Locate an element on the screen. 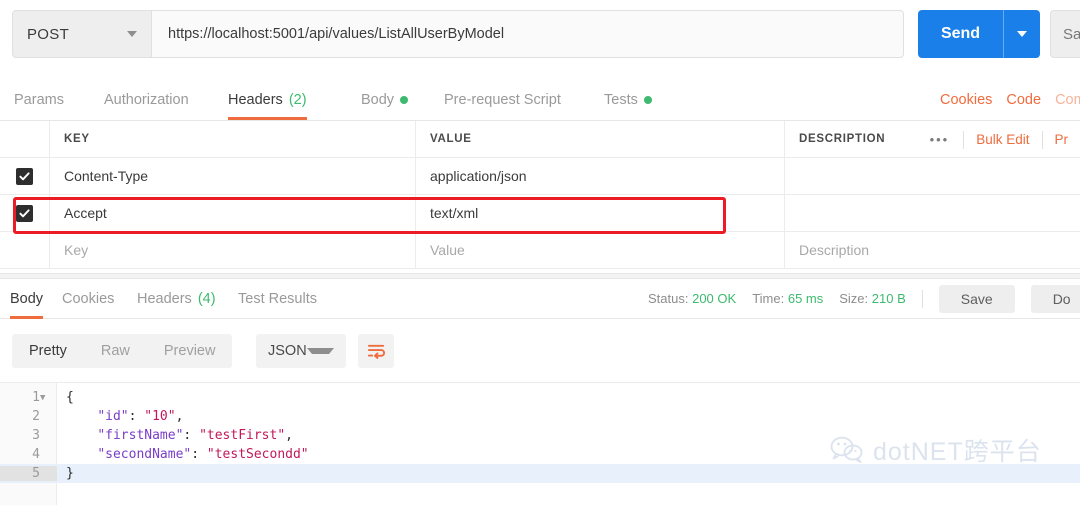 Image resolution: width=1080 pixels, height=505 pixels. response-tab-headers: Headers (4) is located at coordinates (176, 299).